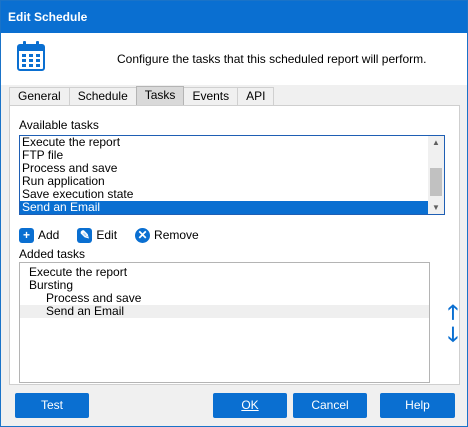  I want to click on ok-button: OK, so click(250, 405).